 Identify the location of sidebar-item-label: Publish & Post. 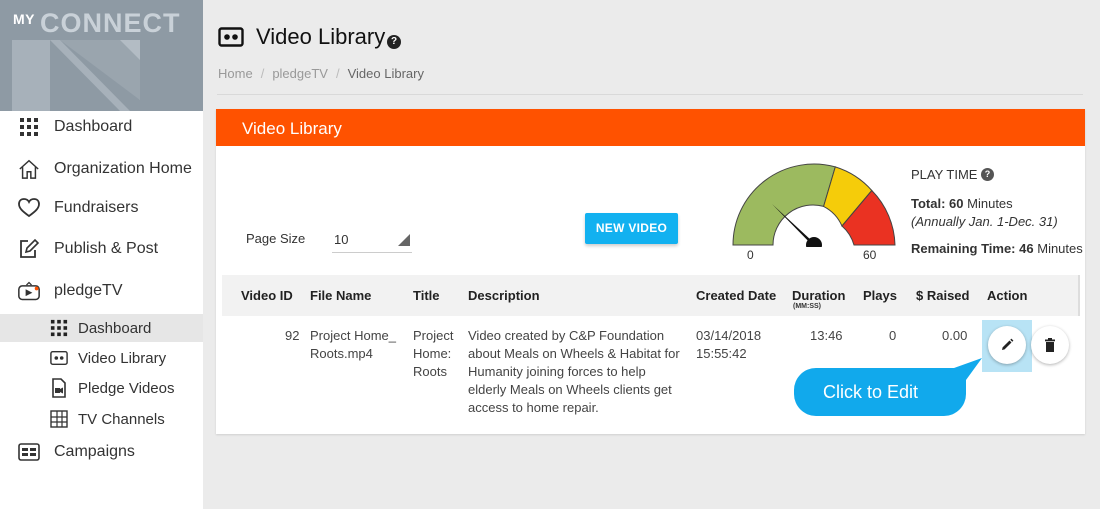
(106, 248).